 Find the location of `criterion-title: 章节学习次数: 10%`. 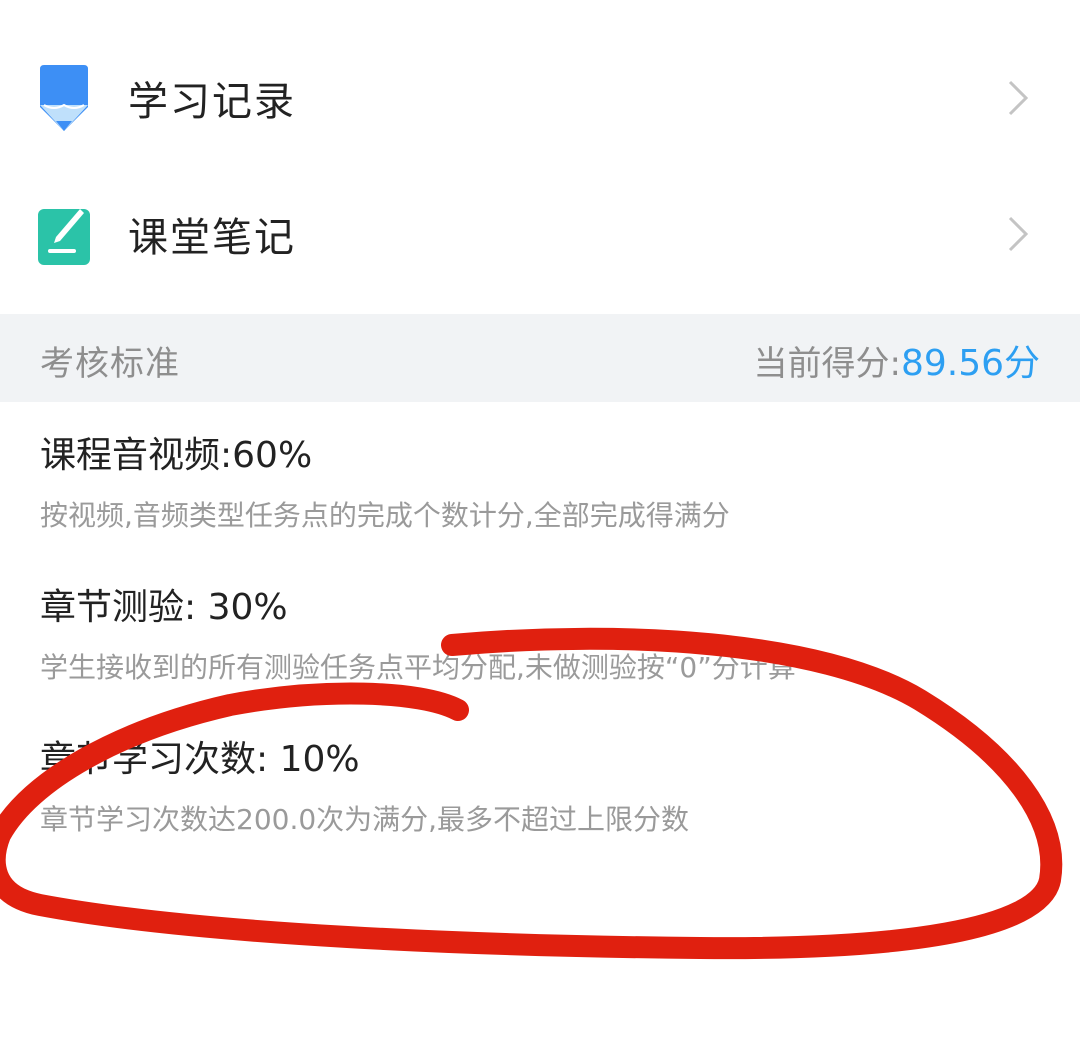

criterion-title: 章节学习次数: 10% is located at coordinates (200, 759).